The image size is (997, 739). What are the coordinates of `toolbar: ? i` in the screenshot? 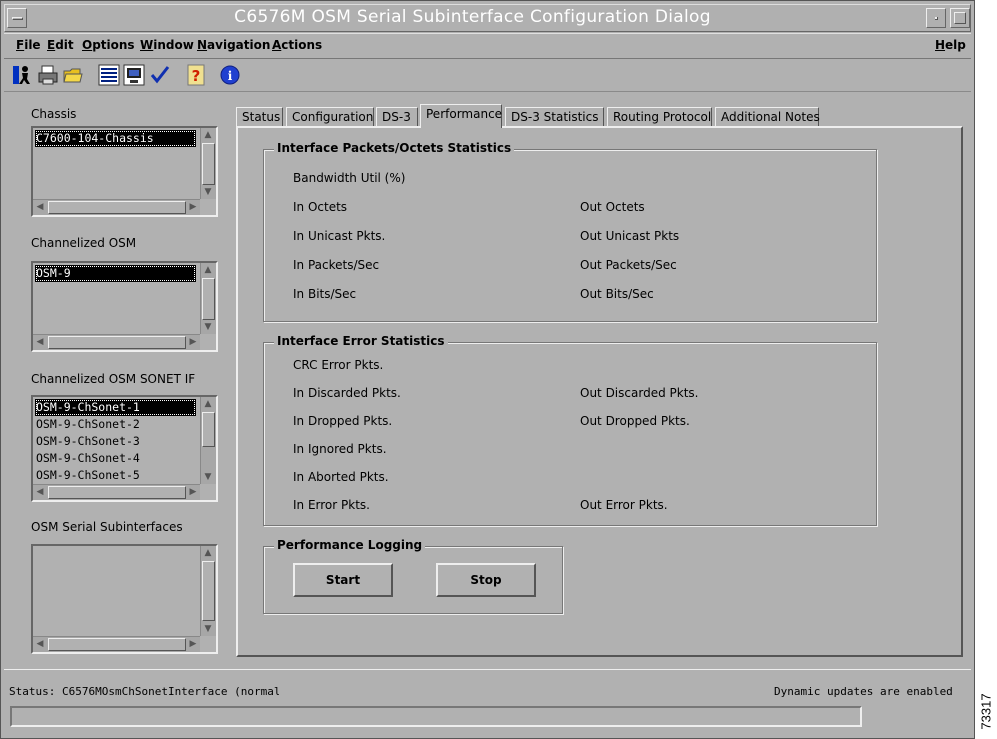 It's located at (487, 76).